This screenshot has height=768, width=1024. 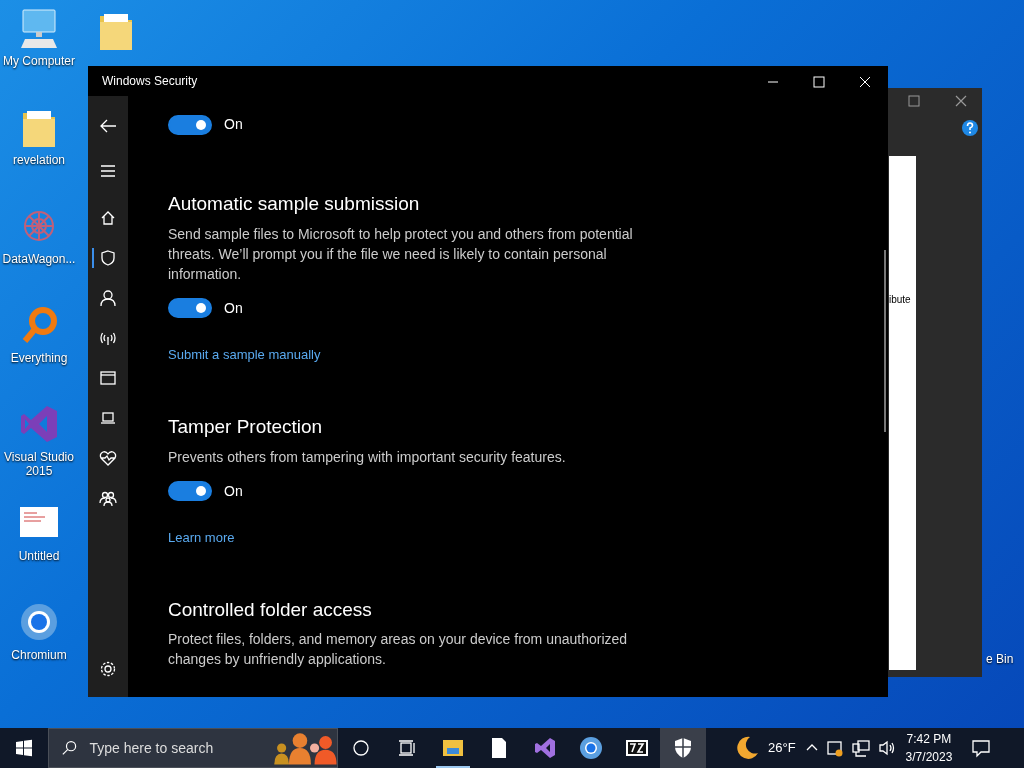 I want to click on section-title: Tamper Protection, so click(x=246, y=427).